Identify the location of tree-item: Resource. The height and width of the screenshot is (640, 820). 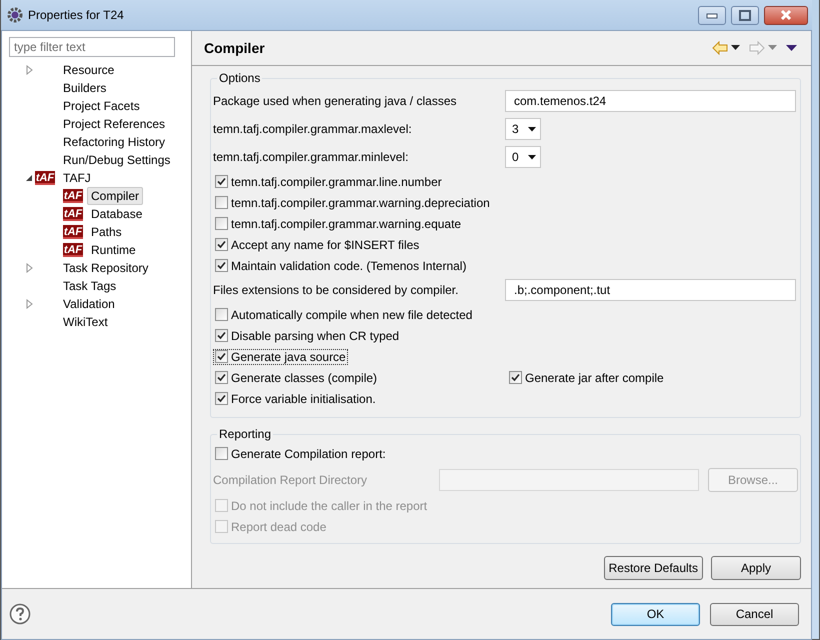
(88, 70).